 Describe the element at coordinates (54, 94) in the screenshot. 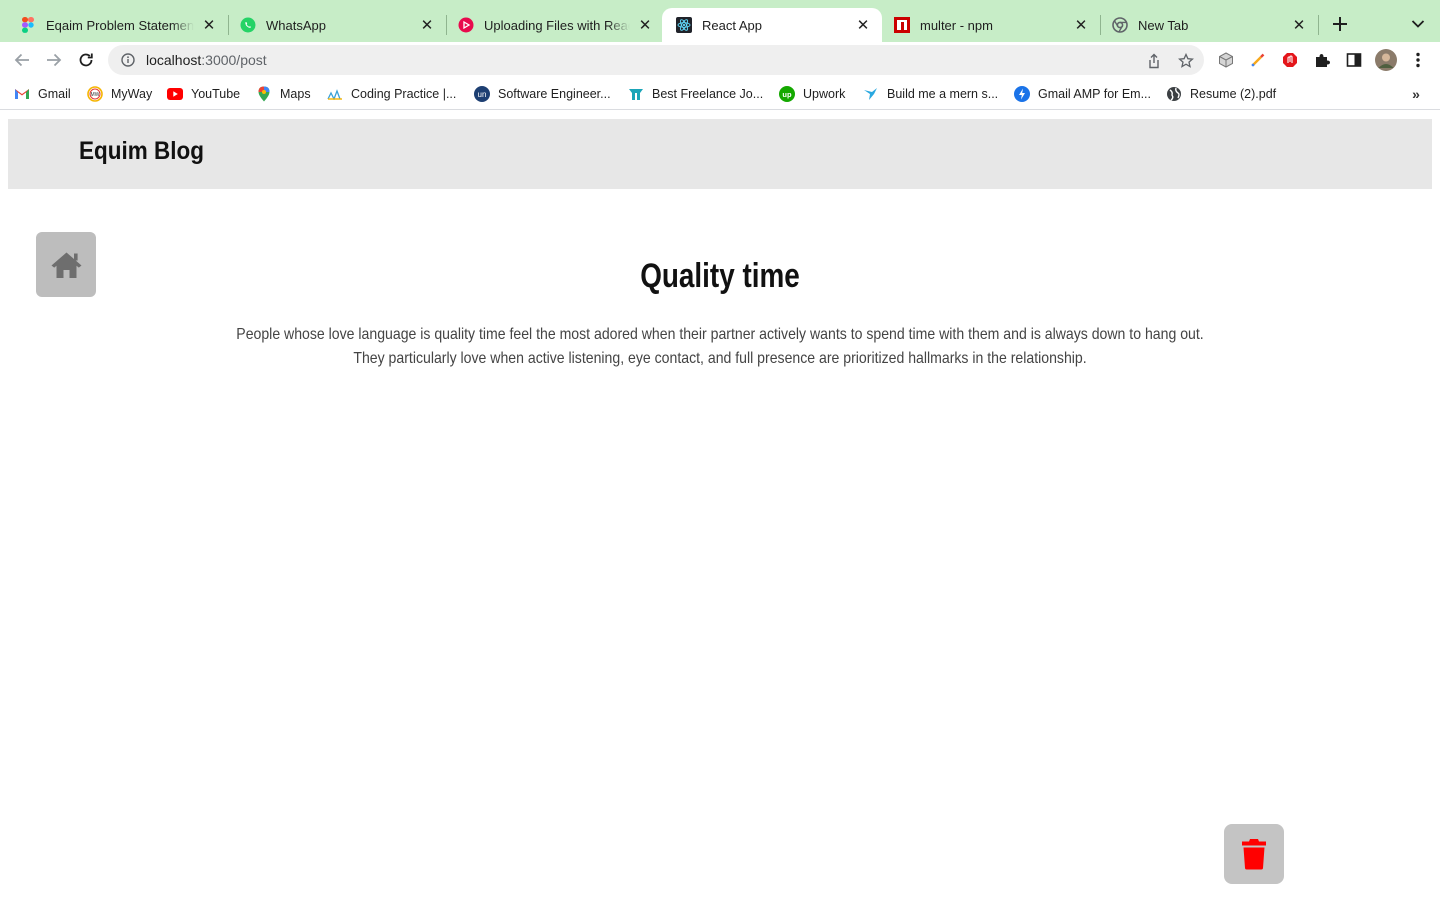

I see `bookmark-label: Gmail` at that location.